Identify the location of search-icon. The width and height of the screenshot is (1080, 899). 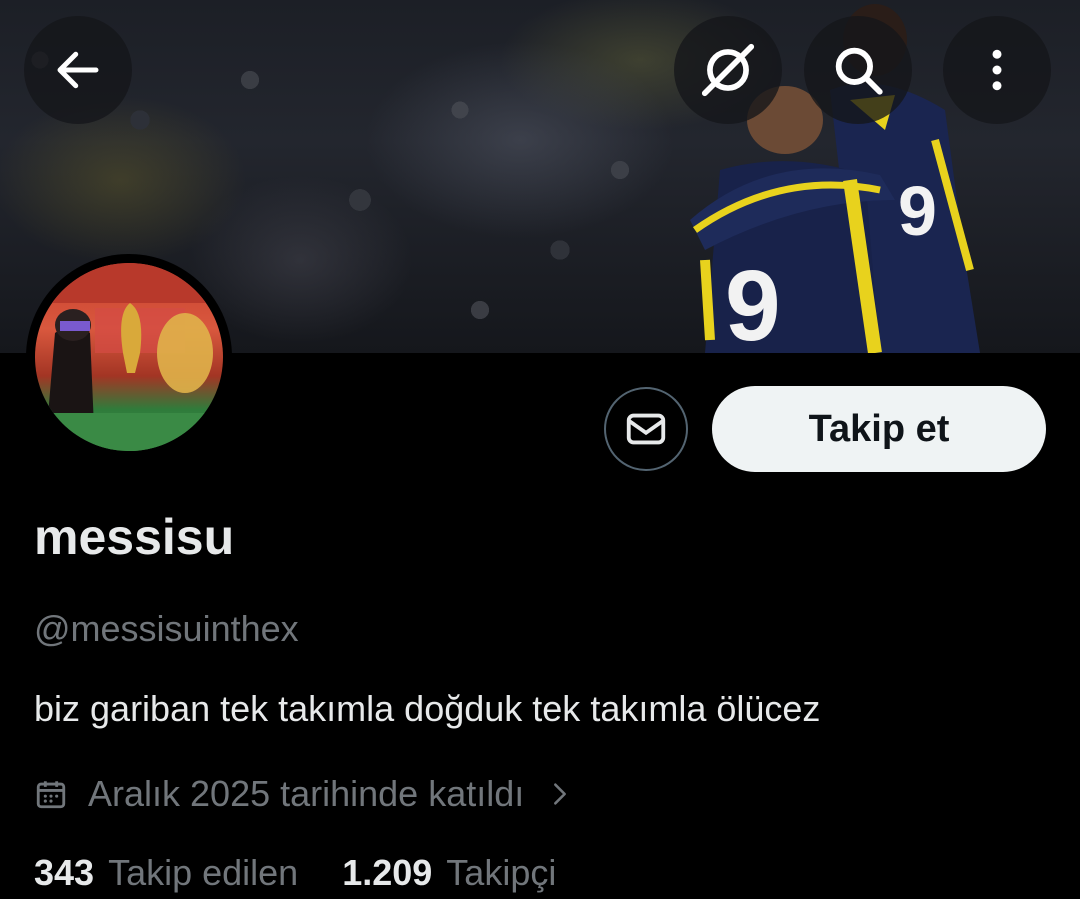
(859, 71).